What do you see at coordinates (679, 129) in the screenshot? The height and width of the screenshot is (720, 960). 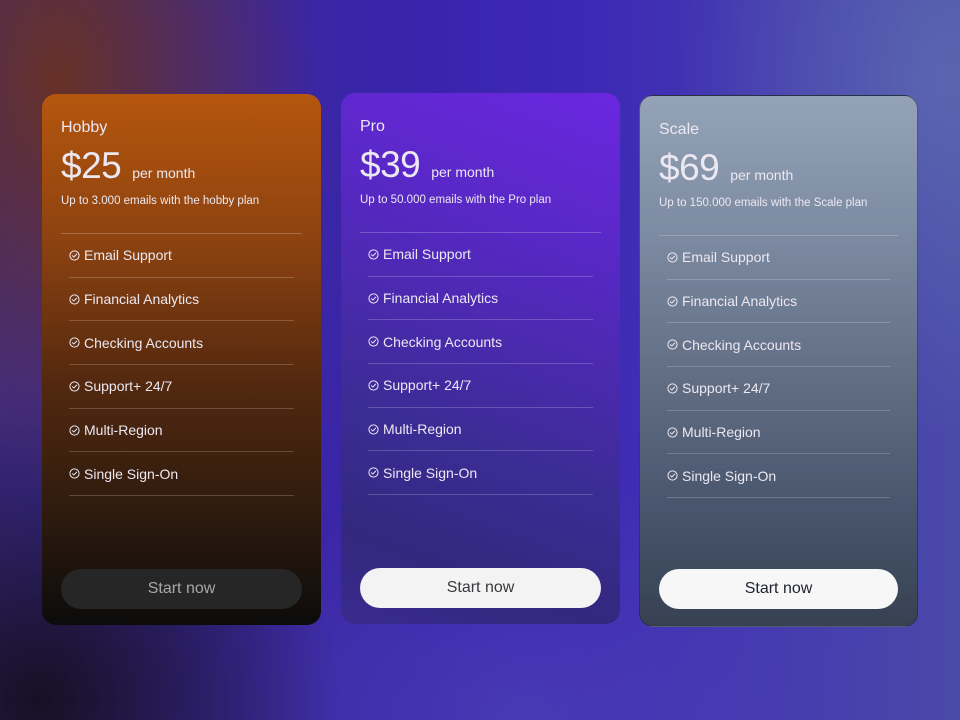 I see `plan-name: Scale` at bounding box center [679, 129].